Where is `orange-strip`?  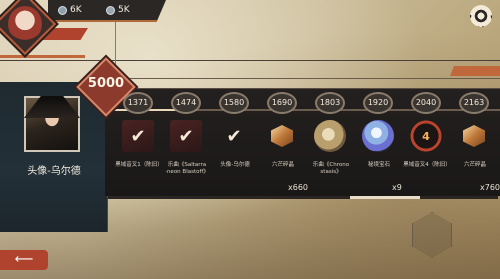
orange-strip is located at coordinates (42, 56).